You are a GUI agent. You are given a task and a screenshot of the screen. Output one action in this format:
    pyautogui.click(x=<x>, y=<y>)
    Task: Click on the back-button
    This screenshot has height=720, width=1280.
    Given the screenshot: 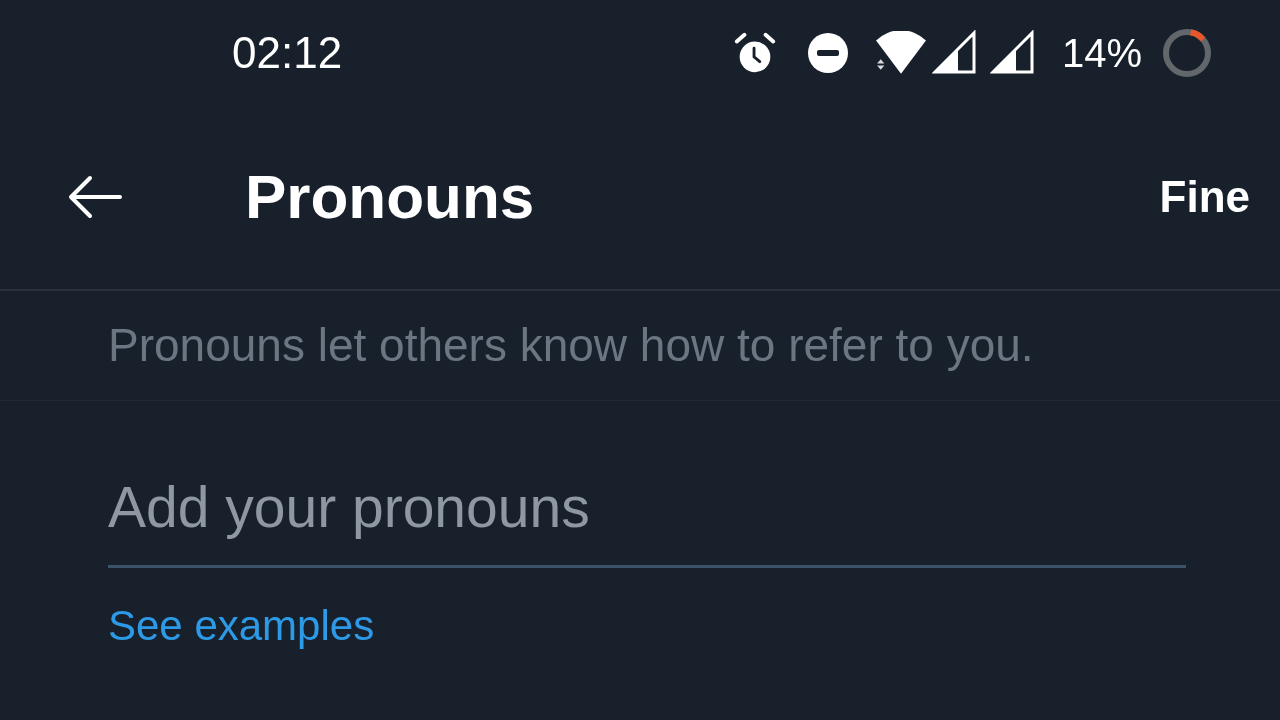 What is the action you would take?
    pyautogui.click(x=95, y=197)
    